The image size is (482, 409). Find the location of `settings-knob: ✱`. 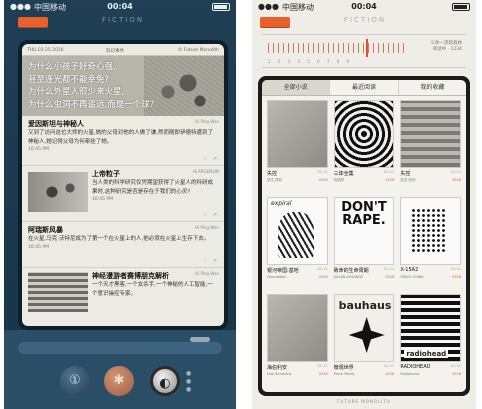

settings-knob: ✱ is located at coordinates (119, 381).